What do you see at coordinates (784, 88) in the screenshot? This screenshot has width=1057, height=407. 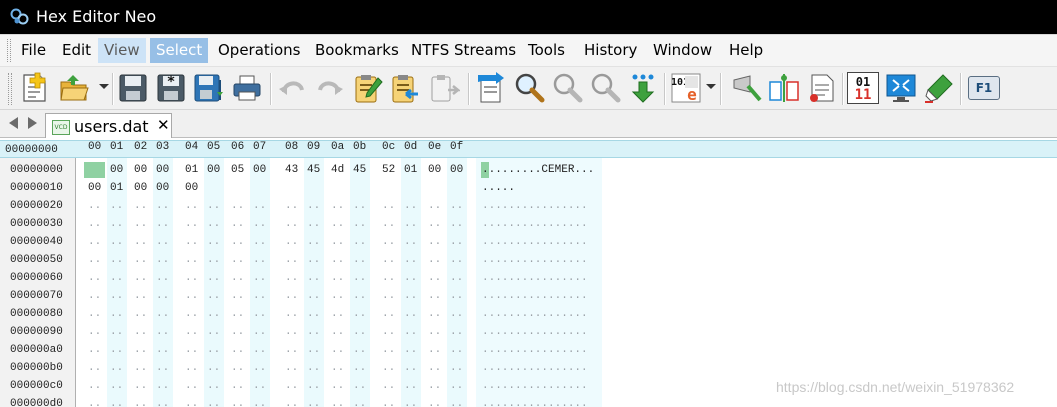 I see `compare-icon` at bounding box center [784, 88].